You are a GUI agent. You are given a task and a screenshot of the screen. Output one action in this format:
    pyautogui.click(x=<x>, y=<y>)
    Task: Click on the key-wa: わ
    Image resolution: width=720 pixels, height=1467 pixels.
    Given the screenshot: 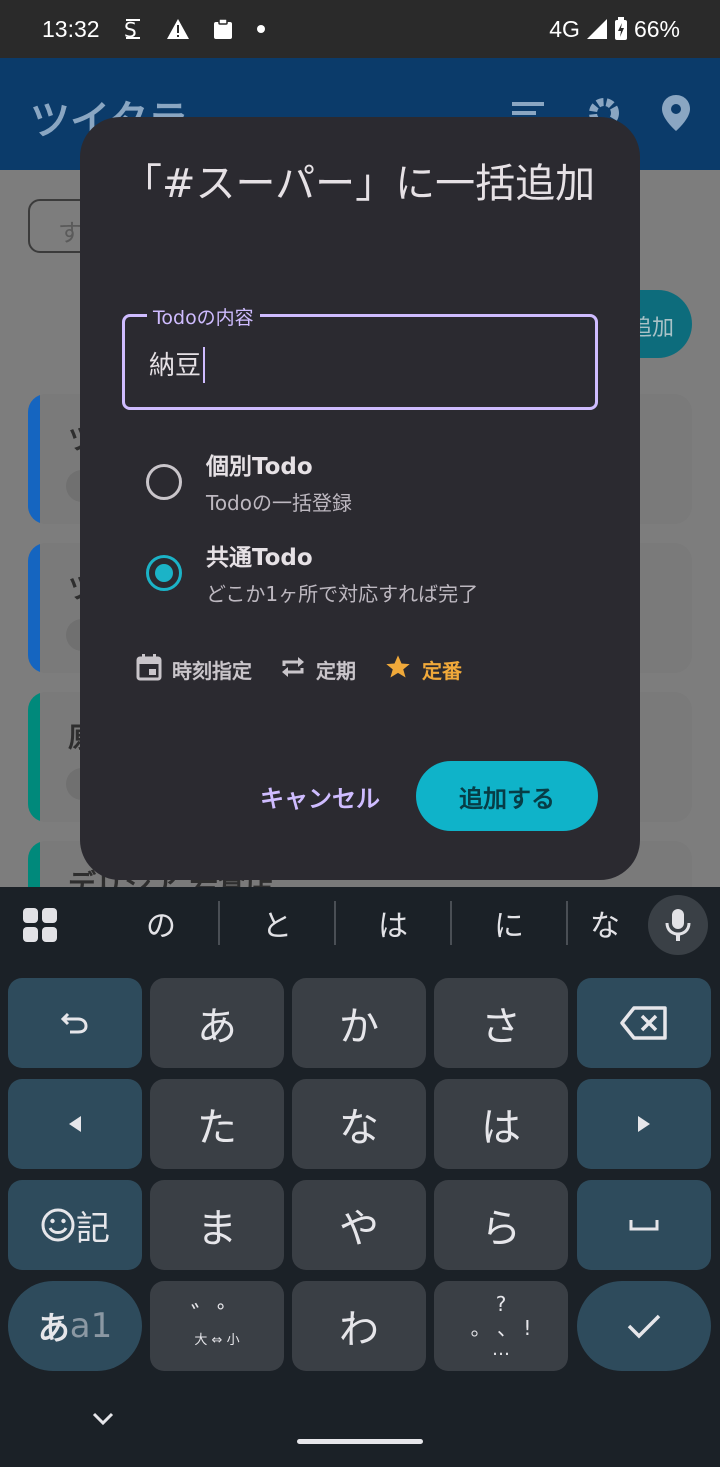 What is the action you would take?
    pyautogui.click(x=359, y=1326)
    